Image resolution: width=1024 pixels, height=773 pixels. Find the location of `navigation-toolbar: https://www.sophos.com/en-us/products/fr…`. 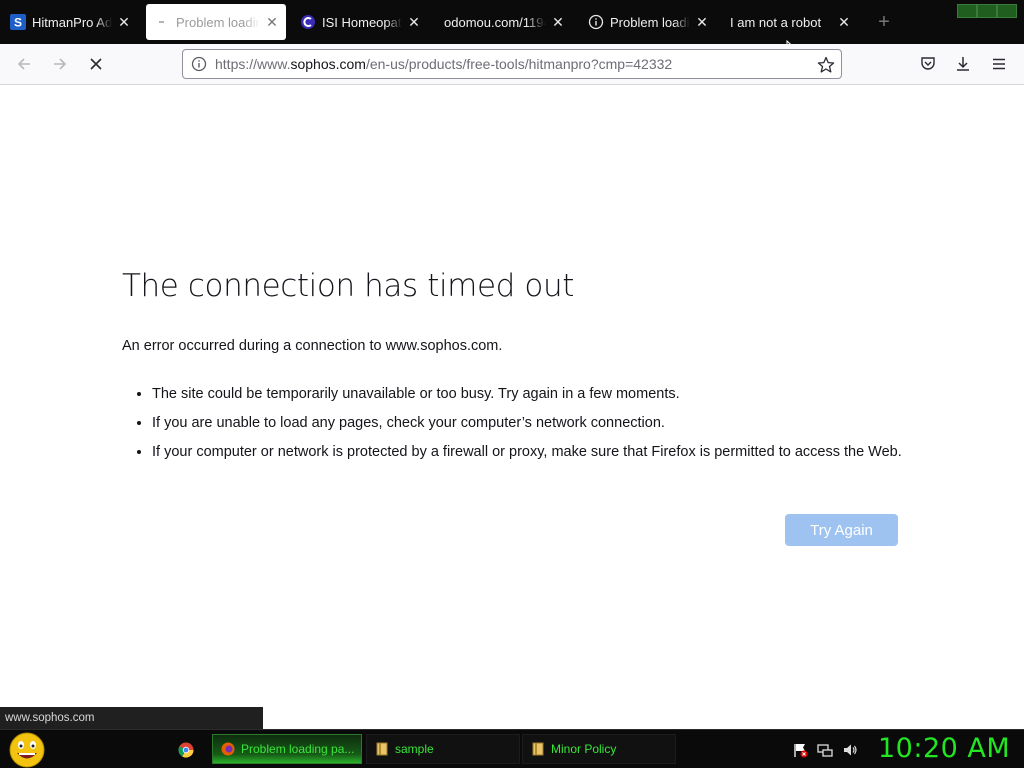

navigation-toolbar: https://www.sophos.com/en-us/products/fr… is located at coordinates (512, 64).